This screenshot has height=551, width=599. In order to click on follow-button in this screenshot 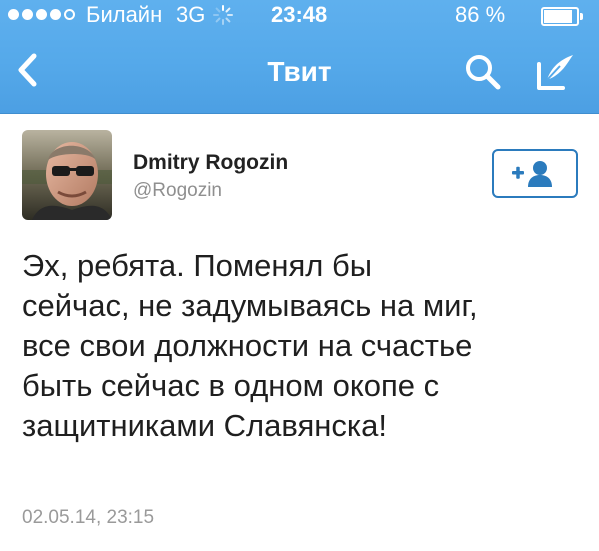, I will do `click(535, 173)`.